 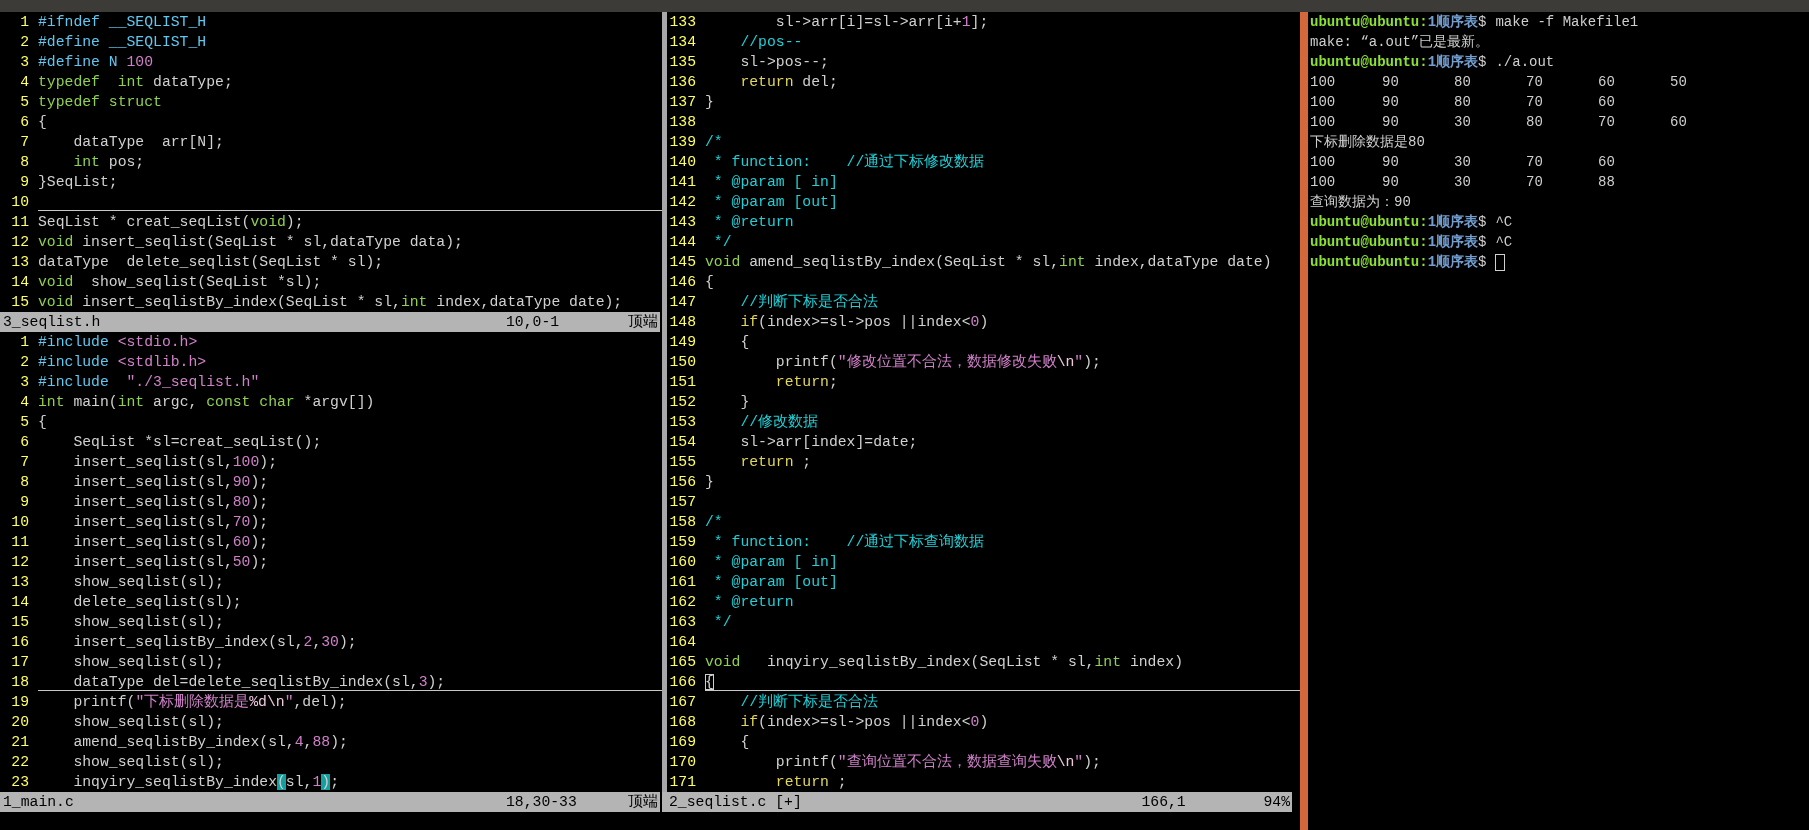 What do you see at coordinates (122, 362) in the screenshot?
I see `code-line: #include <stdlib.h>` at bounding box center [122, 362].